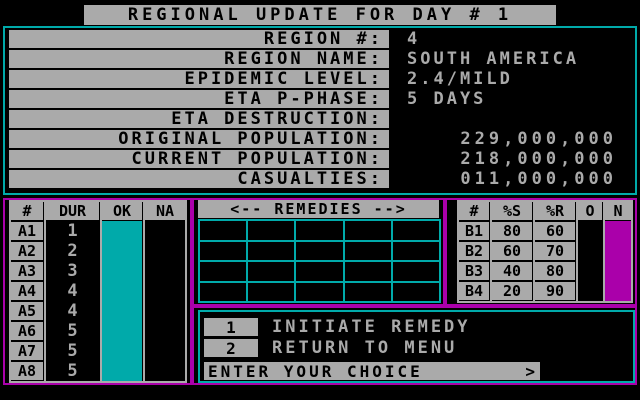 The height and width of the screenshot is (400, 640). I want to click on b-table-border, so click(545, 251).